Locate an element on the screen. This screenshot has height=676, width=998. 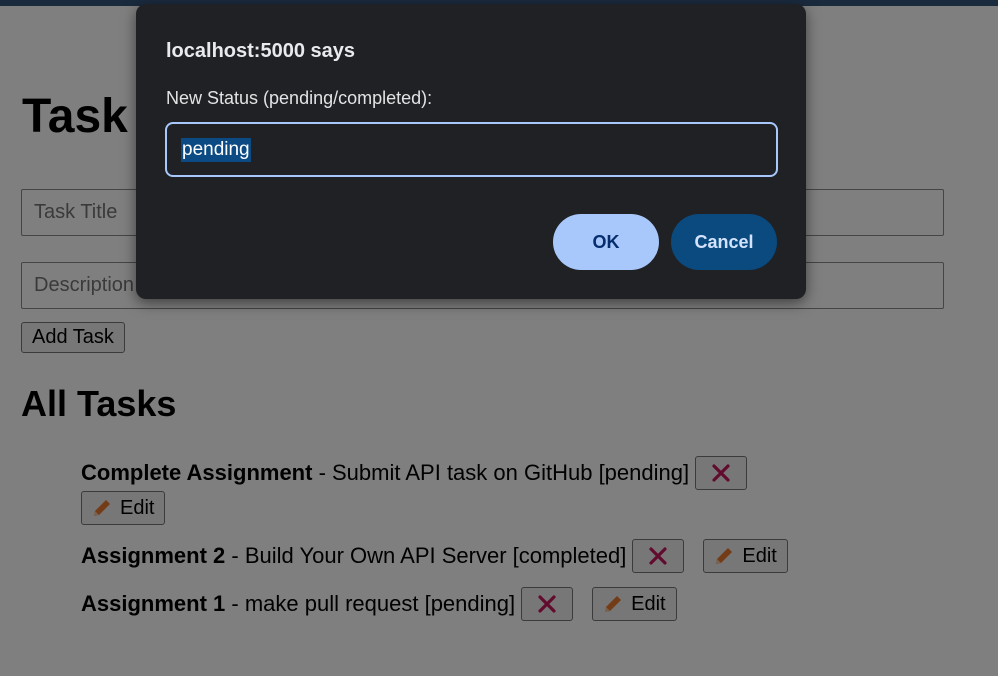
dialog-message: New Status (pending/completed): is located at coordinates (299, 98).